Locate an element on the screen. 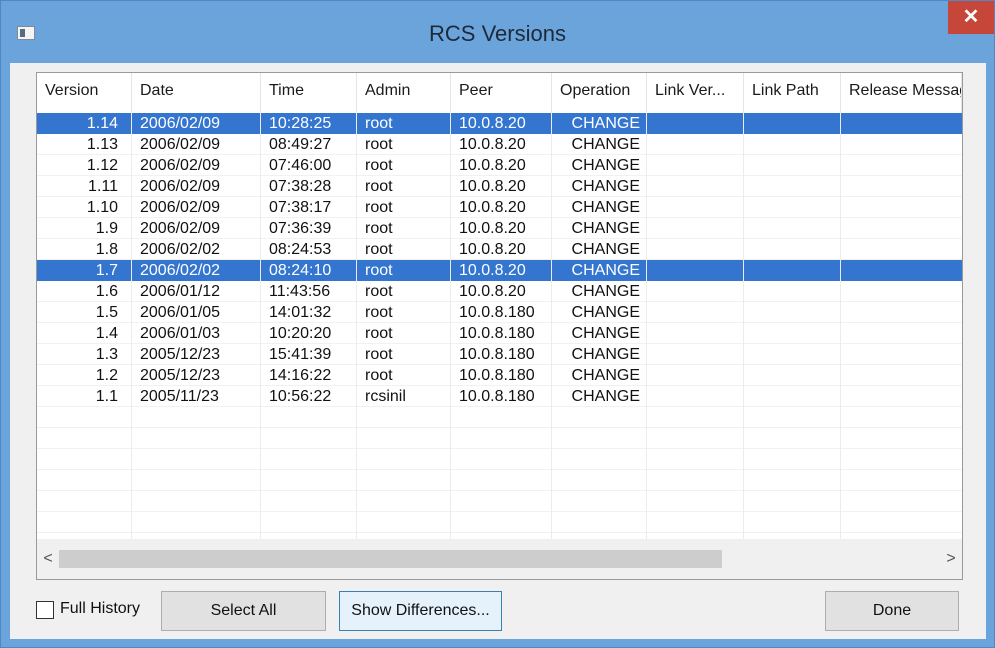 This screenshot has height=648, width=995. grid-line is located at coordinates (499, 511).